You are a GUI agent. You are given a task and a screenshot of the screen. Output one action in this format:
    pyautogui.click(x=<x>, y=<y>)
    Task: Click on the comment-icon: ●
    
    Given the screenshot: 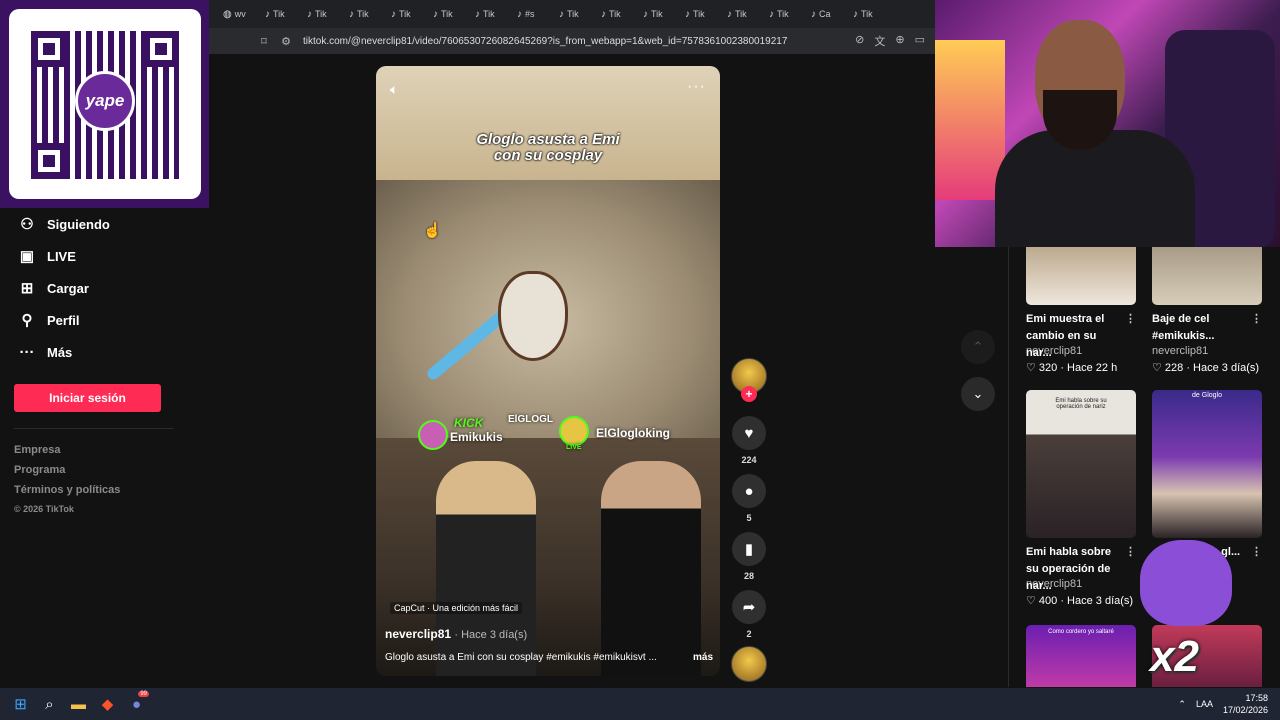 What is the action you would take?
    pyautogui.click(x=749, y=491)
    